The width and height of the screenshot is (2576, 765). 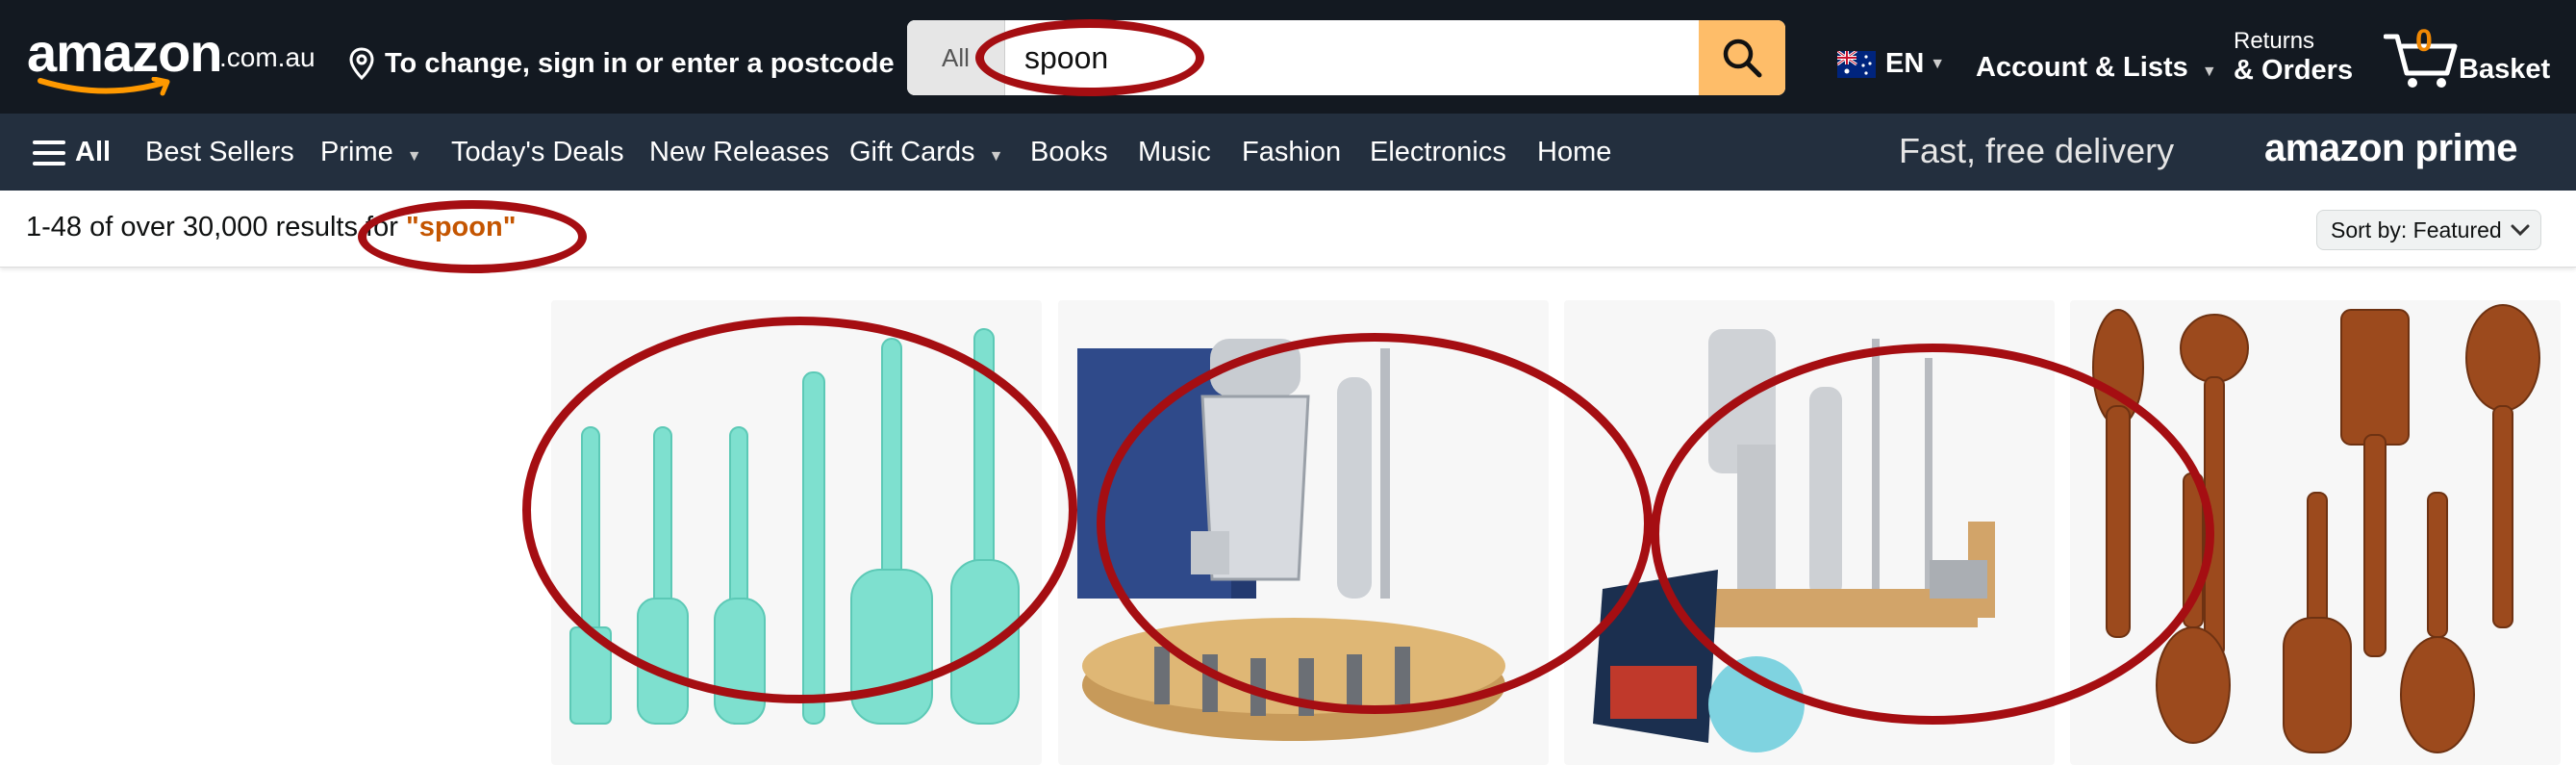 I want to click on nav-fashion: Fashion, so click(x=1291, y=153).